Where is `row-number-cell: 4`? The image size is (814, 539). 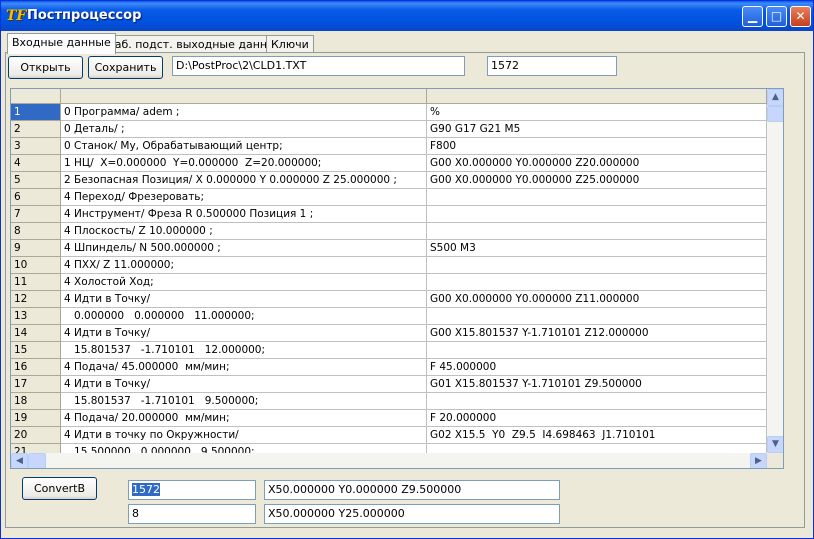 row-number-cell: 4 is located at coordinates (36, 163).